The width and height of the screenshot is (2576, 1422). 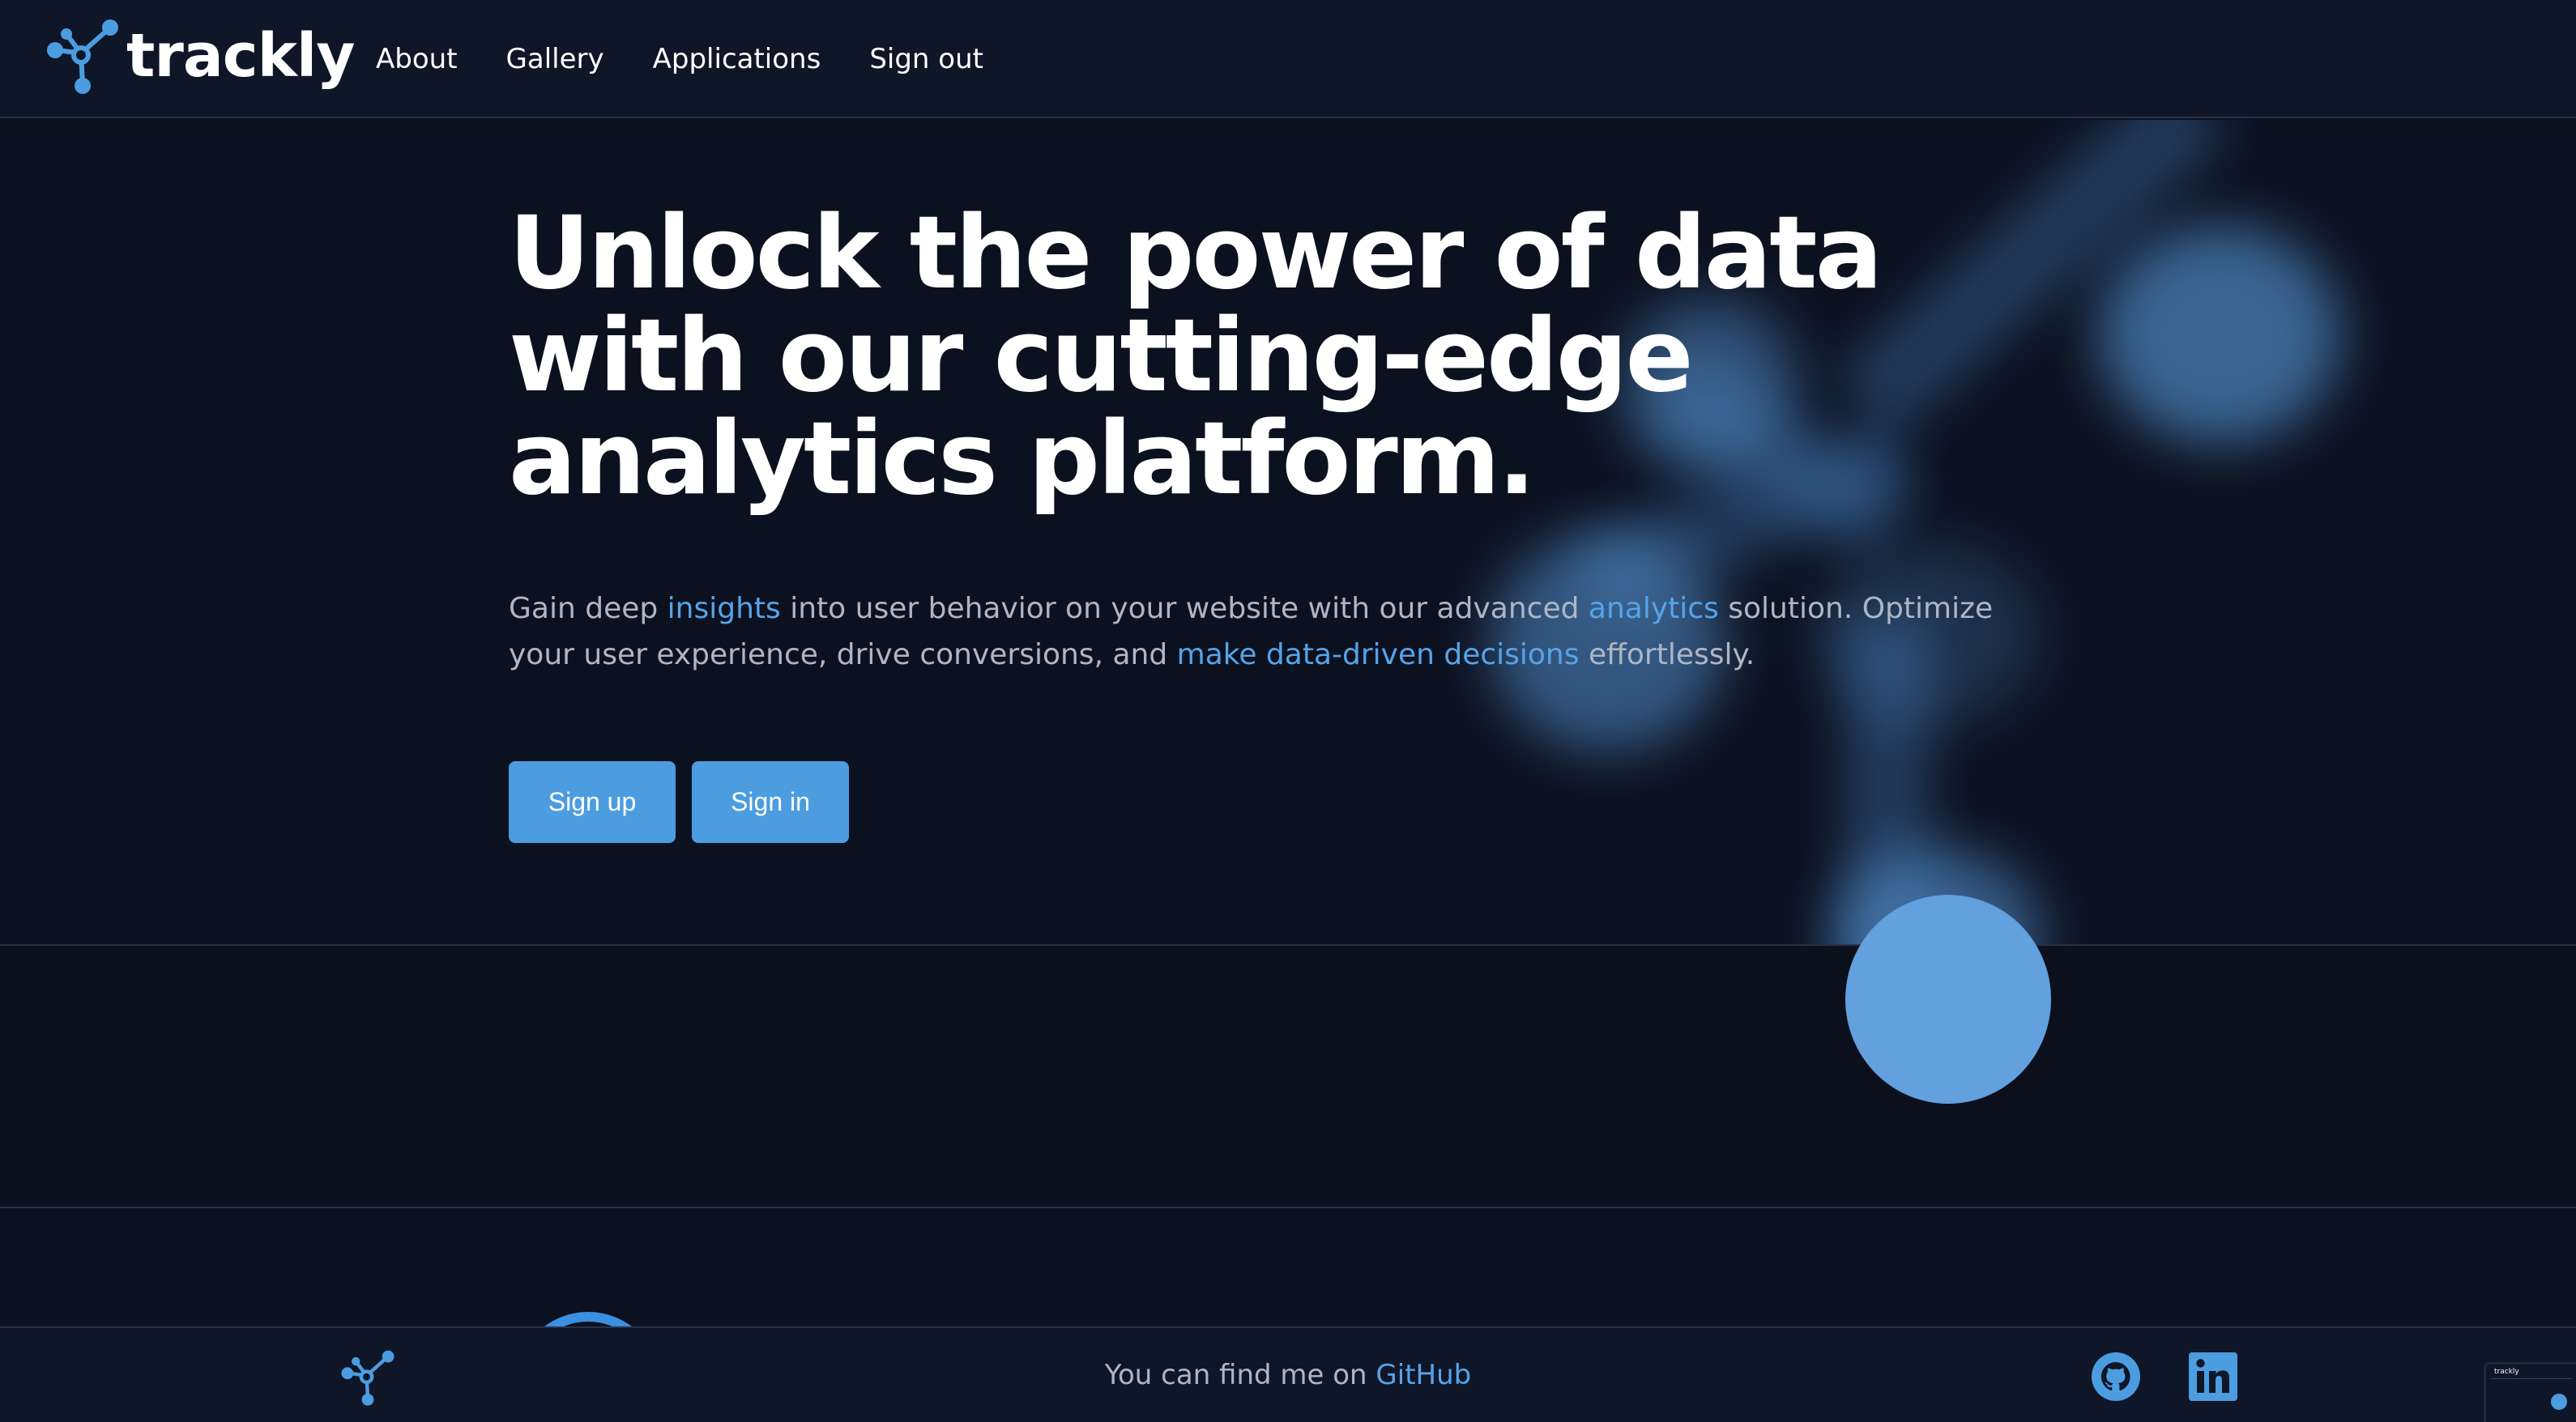 I want to click on text-fragment: Gain deep, so click(x=588, y=608).